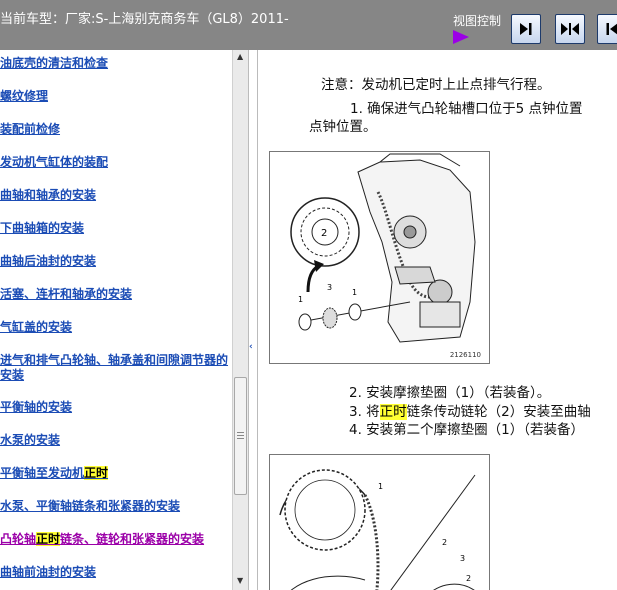 The height and width of the screenshot is (590, 617). What do you see at coordinates (343, 127) in the screenshot?
I see `step-1-continuation: 点钟位置。` at bounding box center [343, 127].